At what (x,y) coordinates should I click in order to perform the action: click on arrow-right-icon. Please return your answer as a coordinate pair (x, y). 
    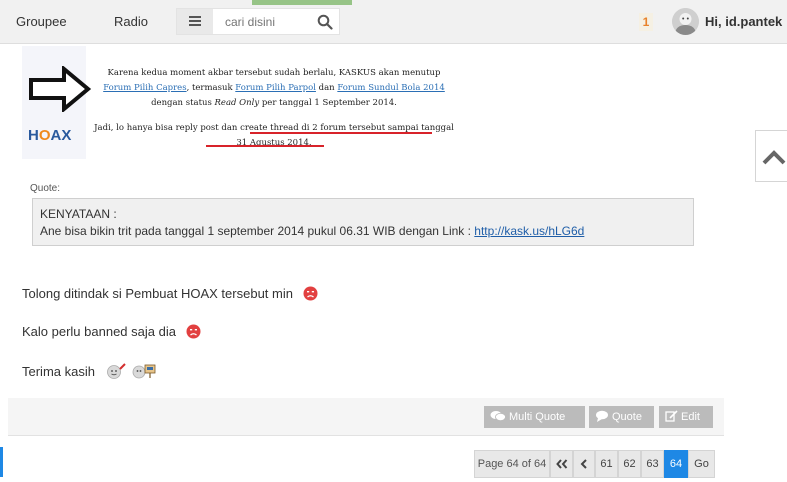
    Looking at the image, I should click on (60, 89).